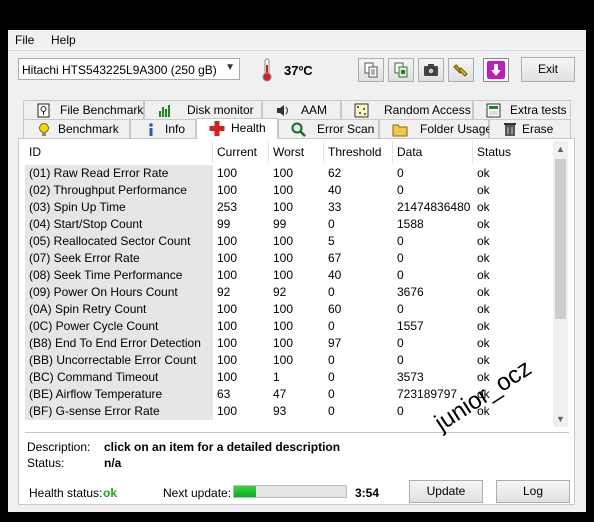  Describe the element at coordinates (335, 190) in the screenshot. I see `threshold-cell: 40` at that location.